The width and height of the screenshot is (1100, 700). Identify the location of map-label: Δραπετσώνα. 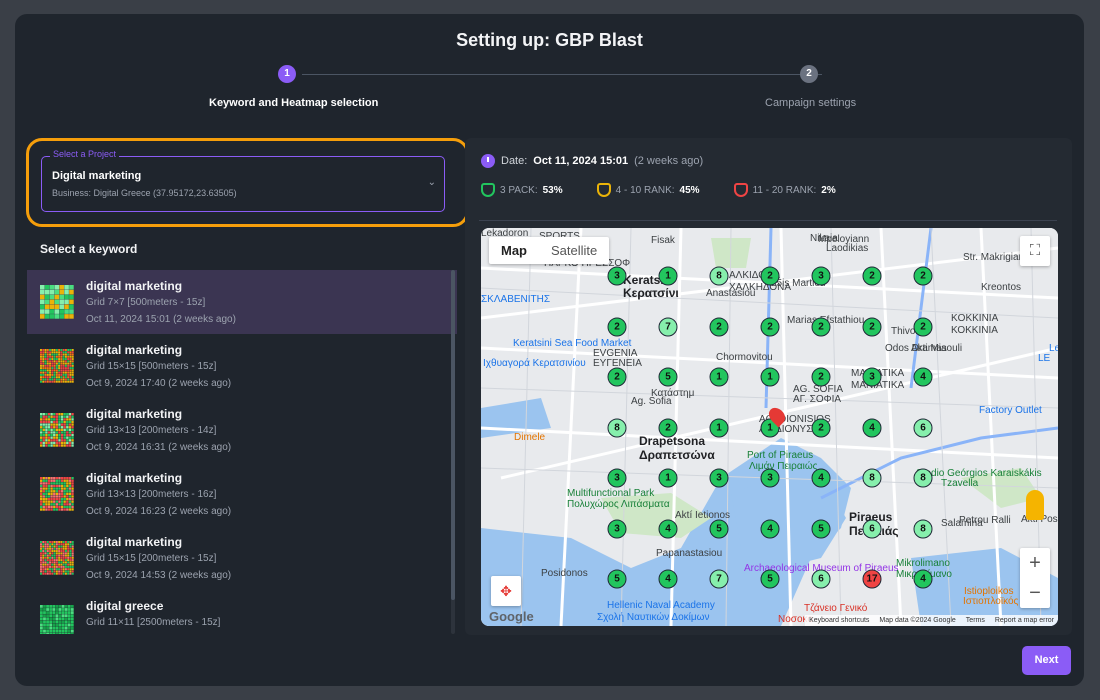
(677, 455).